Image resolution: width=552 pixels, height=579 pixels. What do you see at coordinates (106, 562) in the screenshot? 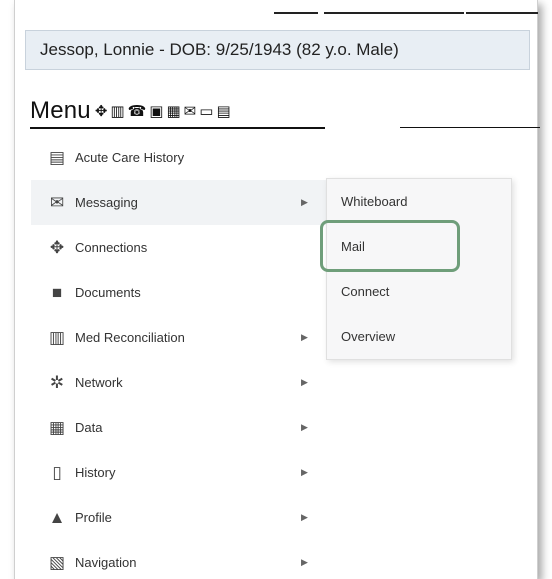
I see `menu-item-label: Navigation` at bounding box center [106, 562].